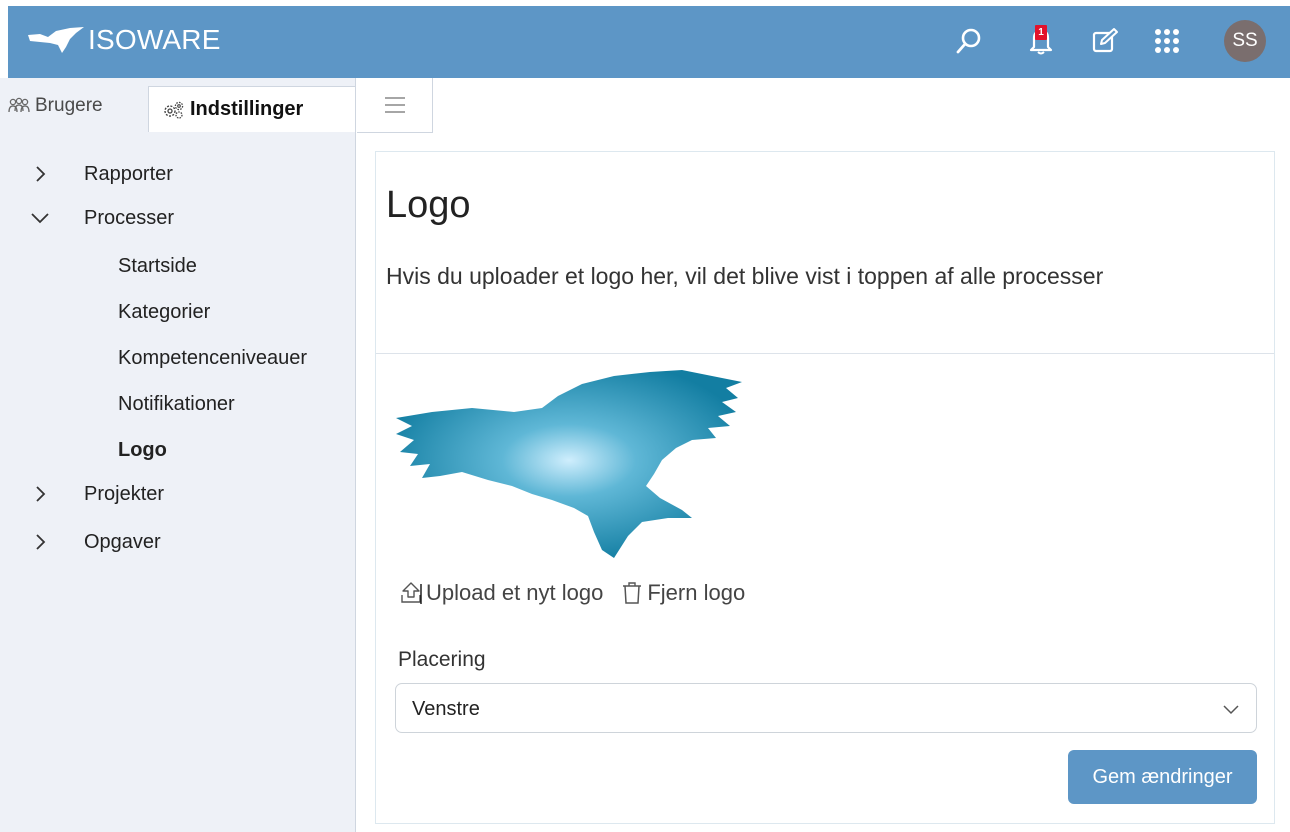 This screenshot has width=1290, height=832. Describe the element at coordinates (56, 40) in the screenshot. I see `bird-logo-icon` at that location.